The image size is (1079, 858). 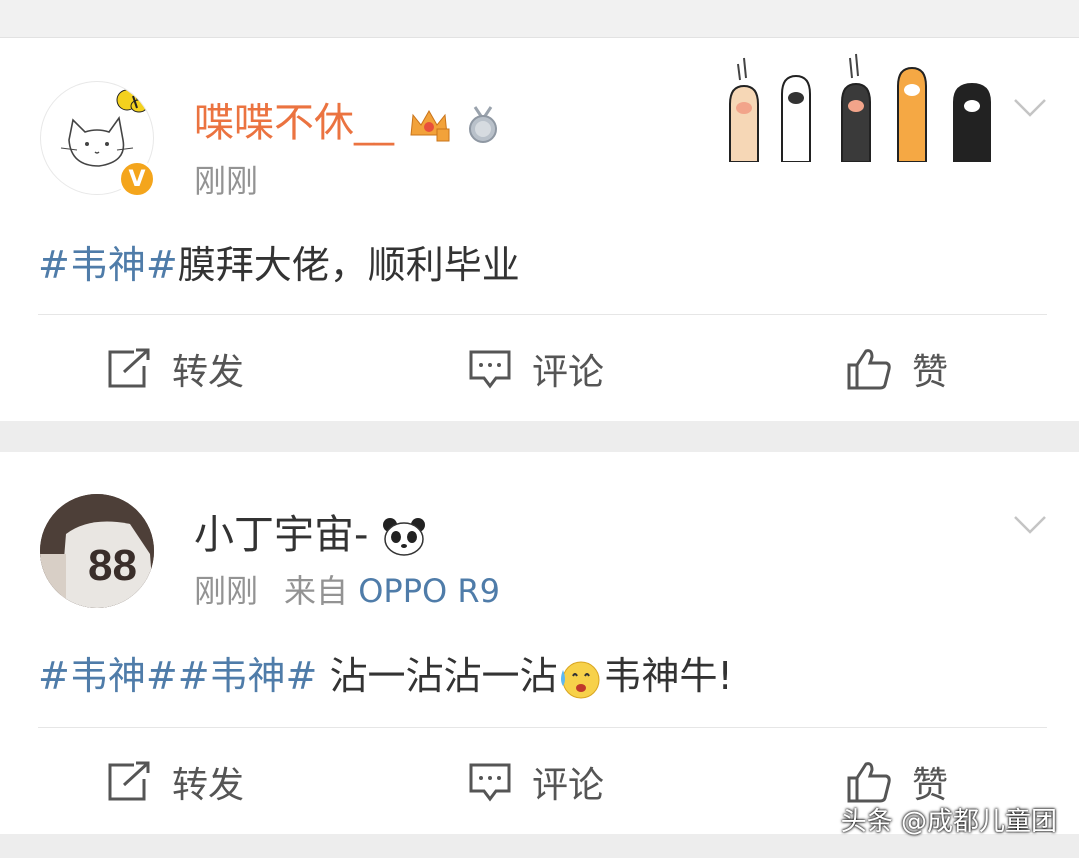 I want to click on svg-text: 88, so click(x=112, y=565).